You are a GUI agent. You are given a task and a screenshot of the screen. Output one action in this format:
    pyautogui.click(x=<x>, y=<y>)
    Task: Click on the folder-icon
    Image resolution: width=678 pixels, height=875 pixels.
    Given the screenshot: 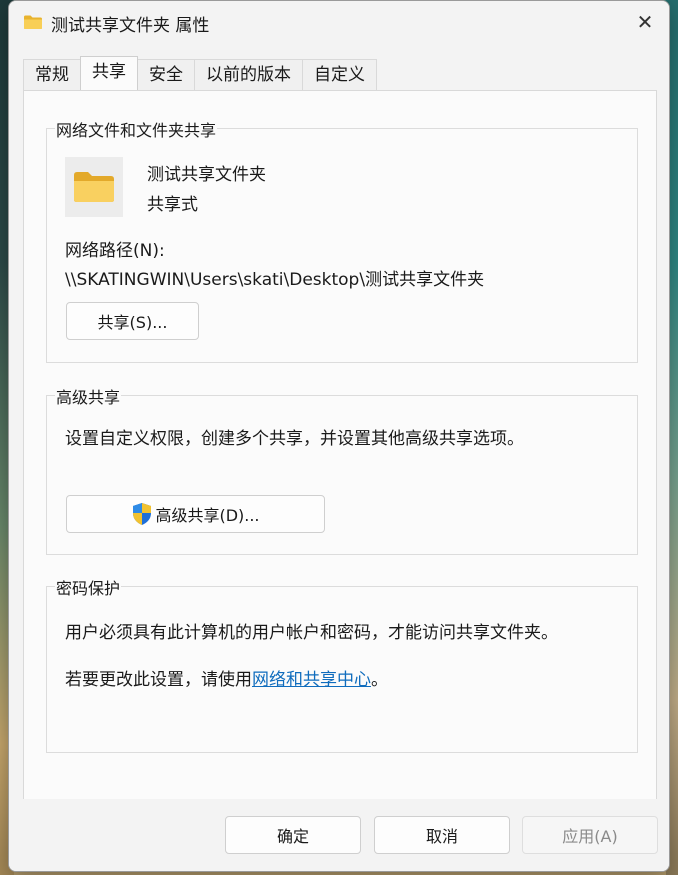 What is the action you would take?
    pyautogui.click(x=33, y=22)
    